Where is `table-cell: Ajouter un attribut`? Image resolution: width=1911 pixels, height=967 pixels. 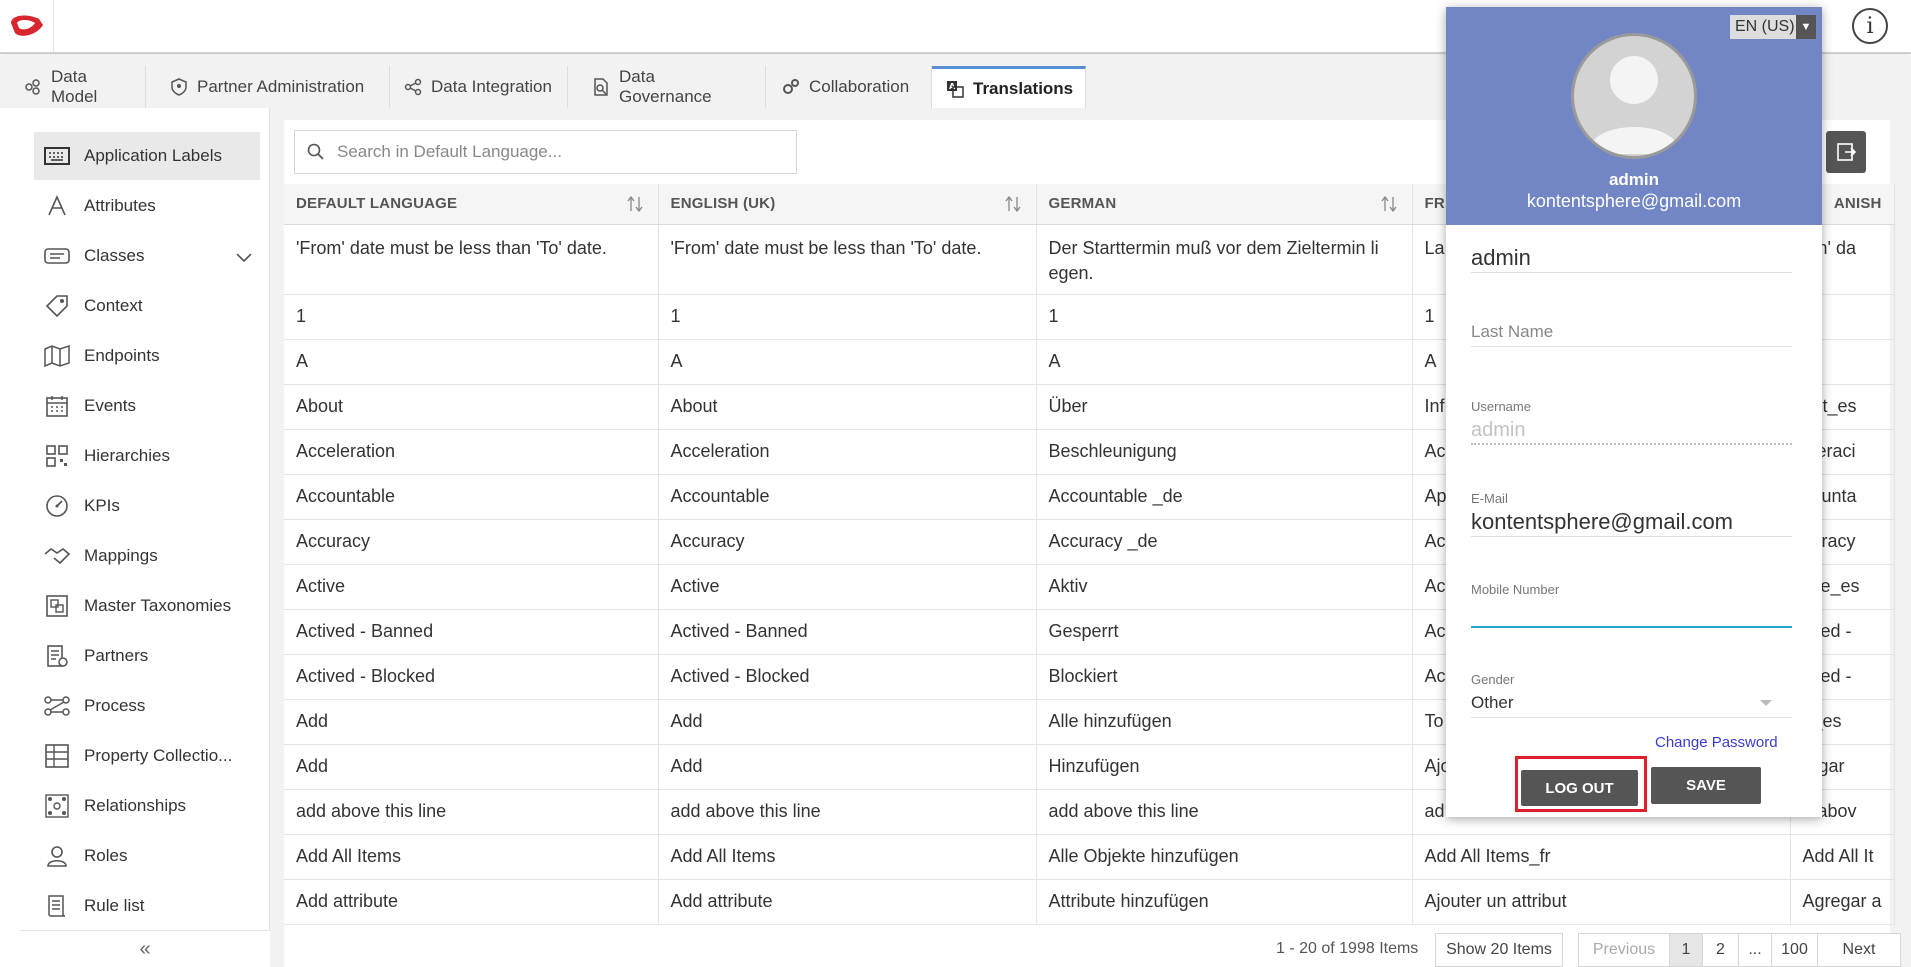 table-cell: Ajouter un attribut is located at coordinates (1601, 902).